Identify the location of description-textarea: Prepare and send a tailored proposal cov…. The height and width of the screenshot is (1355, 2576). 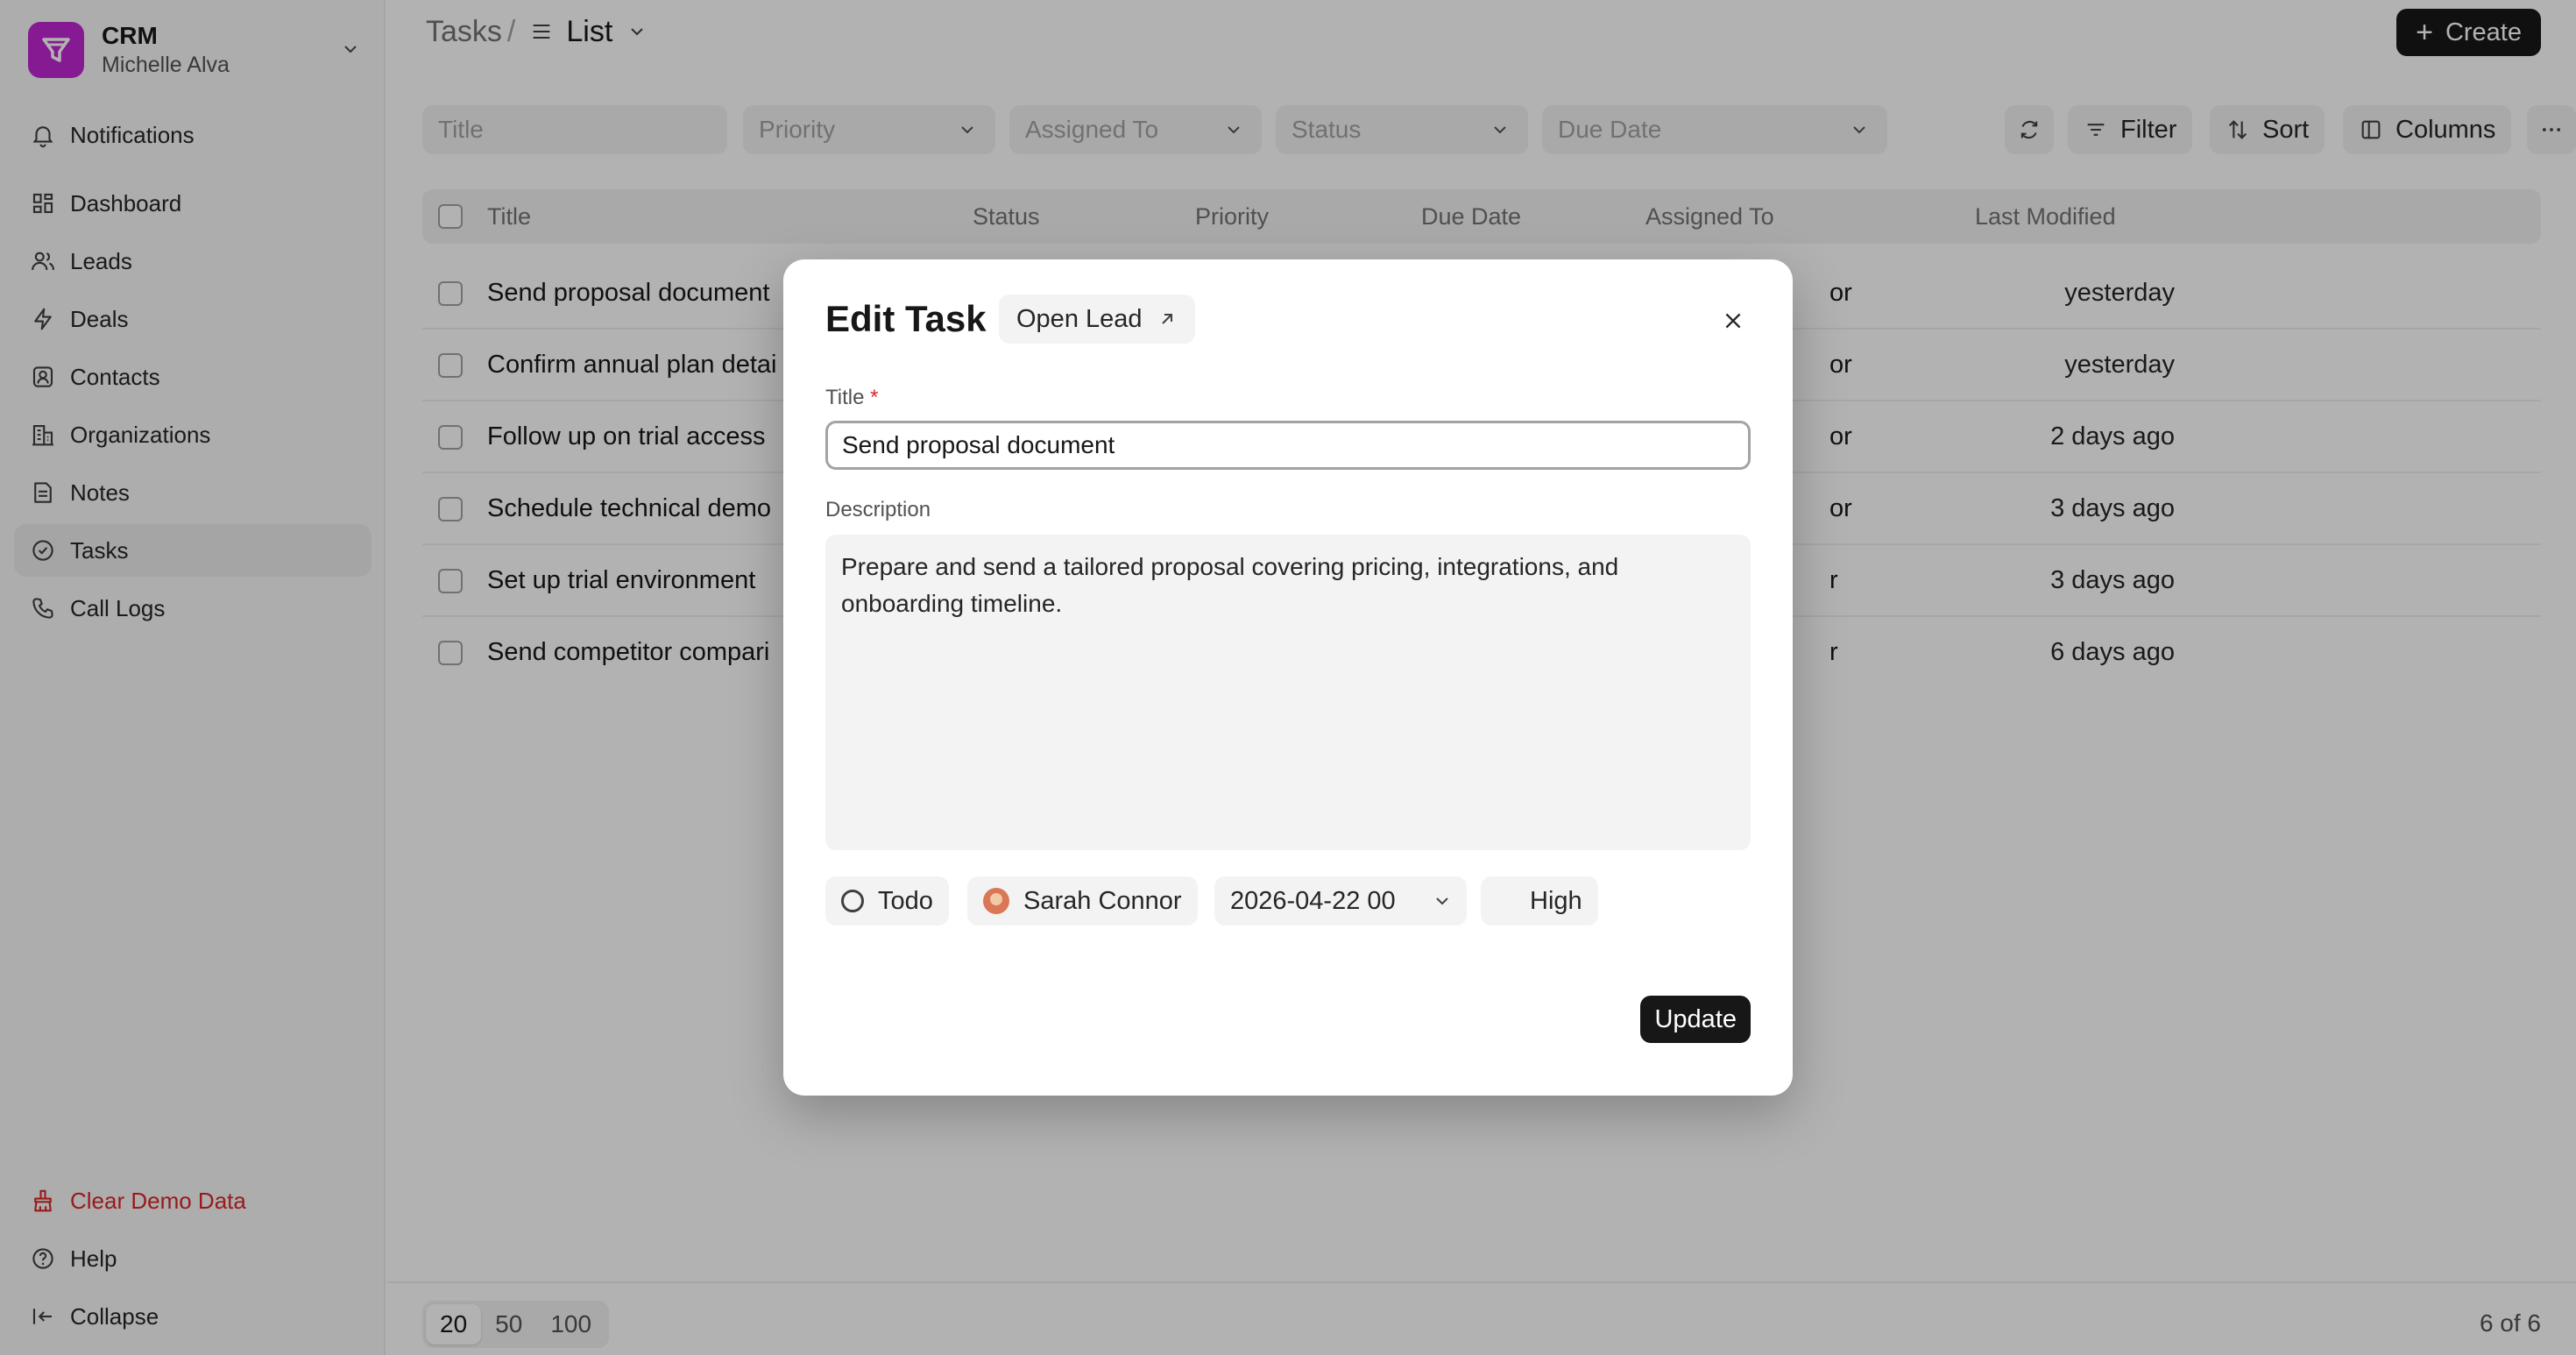
(1288, 692).